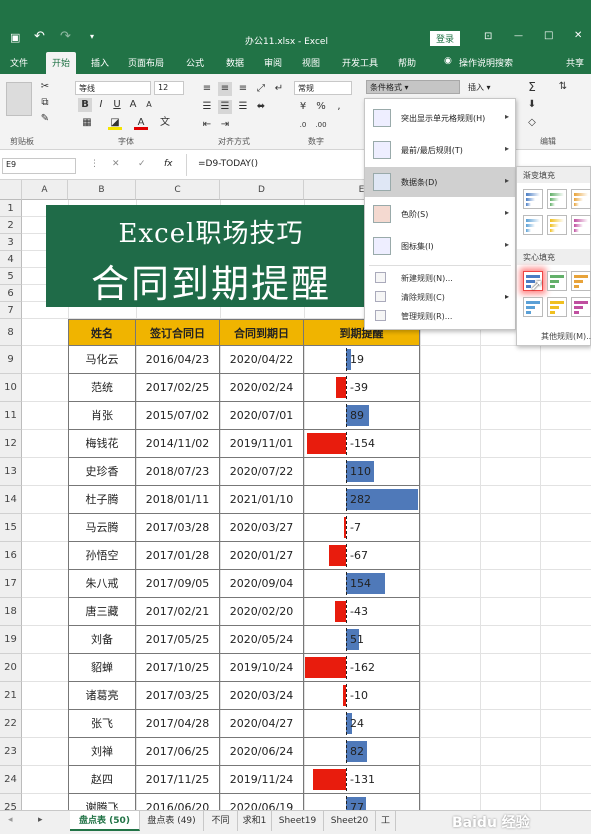 This screenshot has height=834, width=591. Describe the element at coordinates (362, 696) in the screenshot. I see `table-cell-reminder: -10` at that location.